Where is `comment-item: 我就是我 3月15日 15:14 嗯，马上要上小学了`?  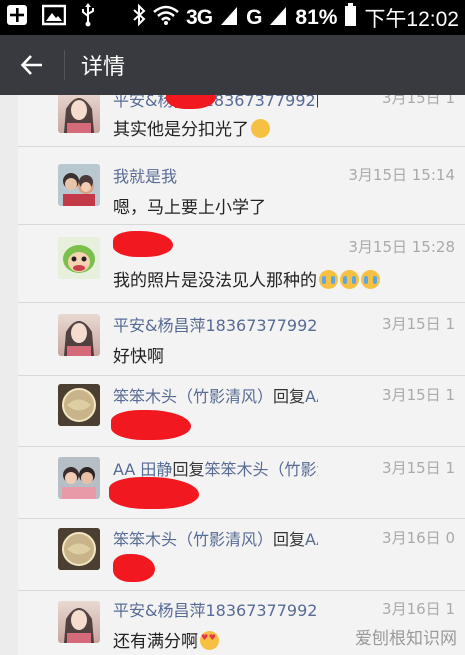 comment-item: 我就是我 3月15日 15:14 嗯，马上要上小学了 is located at coordinates (241, 186).